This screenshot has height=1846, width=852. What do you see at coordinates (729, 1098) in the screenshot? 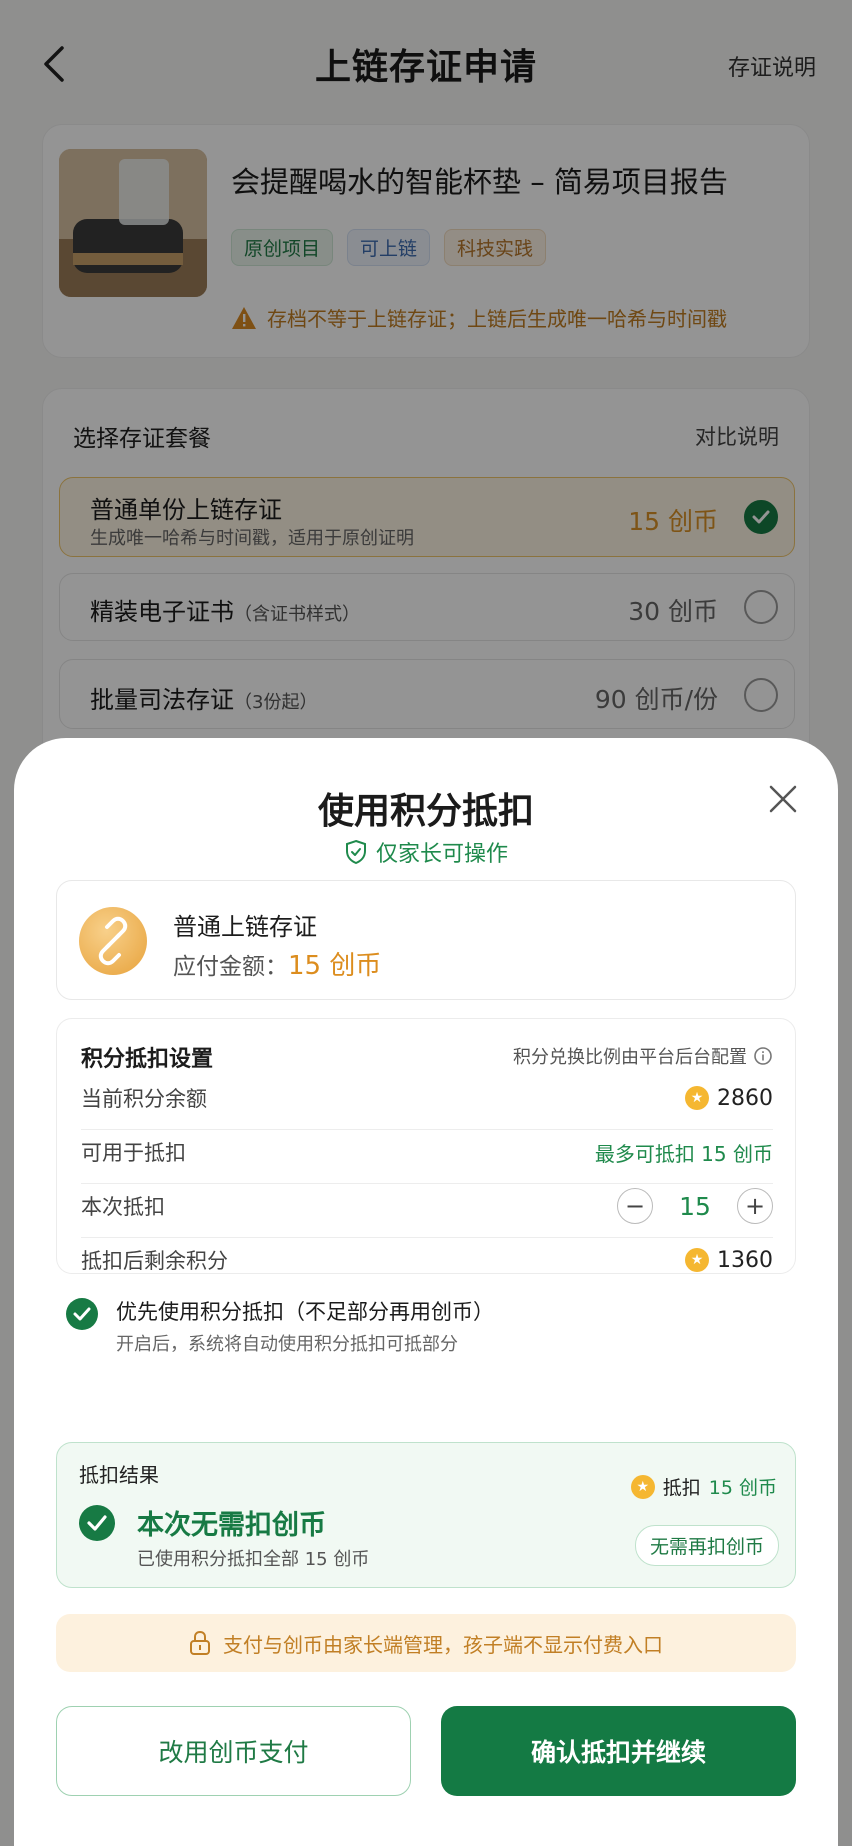
I see `balance-value: 2860` at bounding box center [729, 1098].